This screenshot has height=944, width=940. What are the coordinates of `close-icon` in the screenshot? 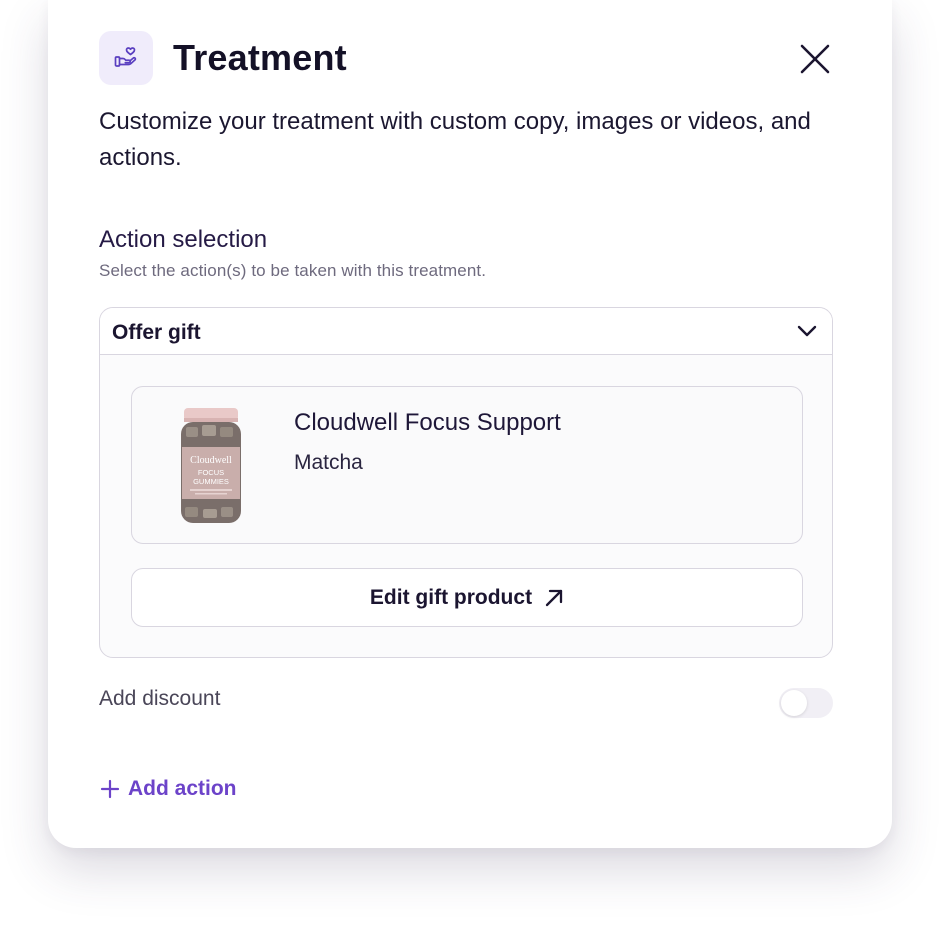 It's located at (815, 59).